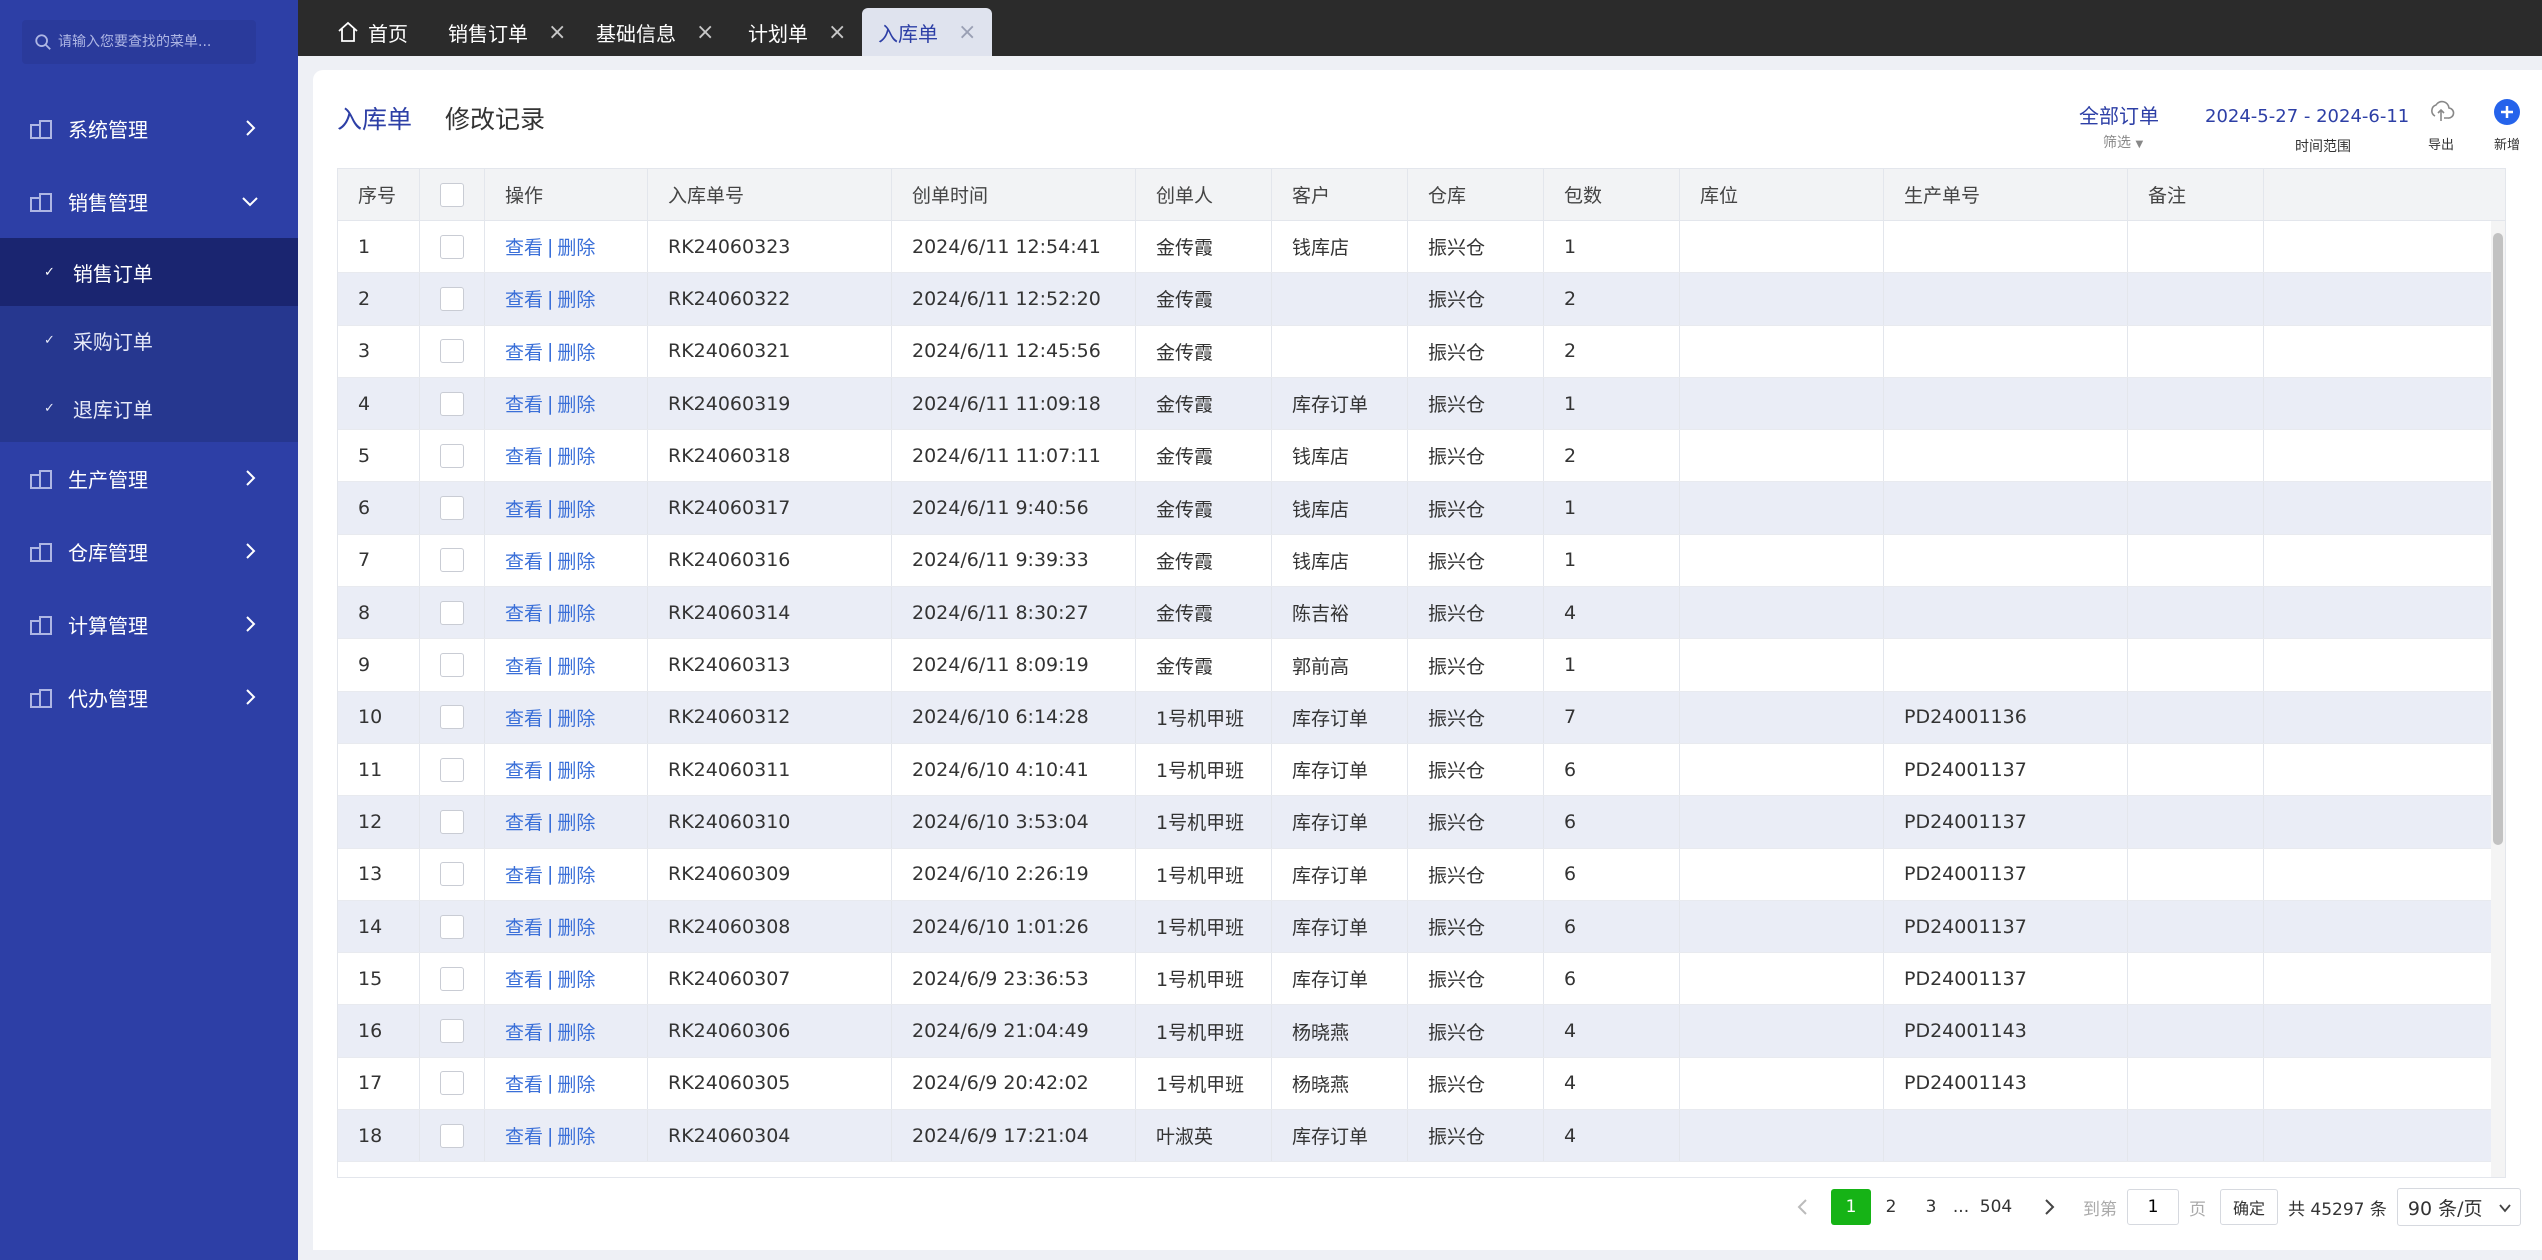 The image size is (2542, 1260). I want to click on scrollbar-thumb, so click(2498, 539).